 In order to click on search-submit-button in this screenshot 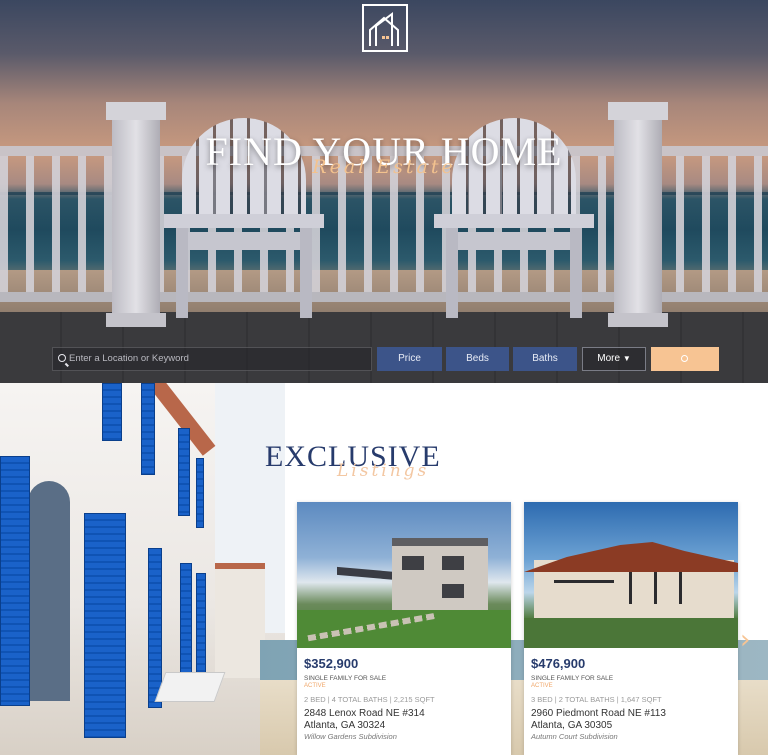, I will do `click(685, 359)`.